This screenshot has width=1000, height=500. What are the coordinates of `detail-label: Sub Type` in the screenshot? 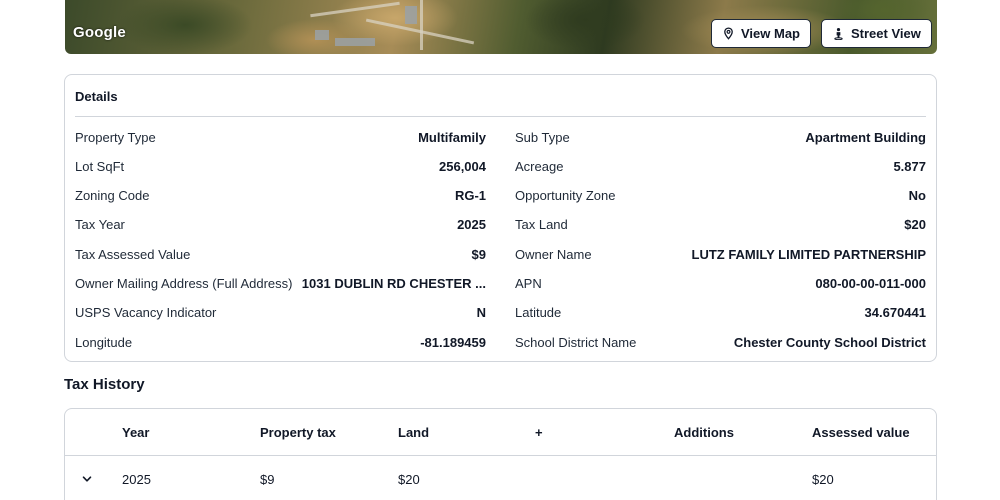 It's located at (542, 137).